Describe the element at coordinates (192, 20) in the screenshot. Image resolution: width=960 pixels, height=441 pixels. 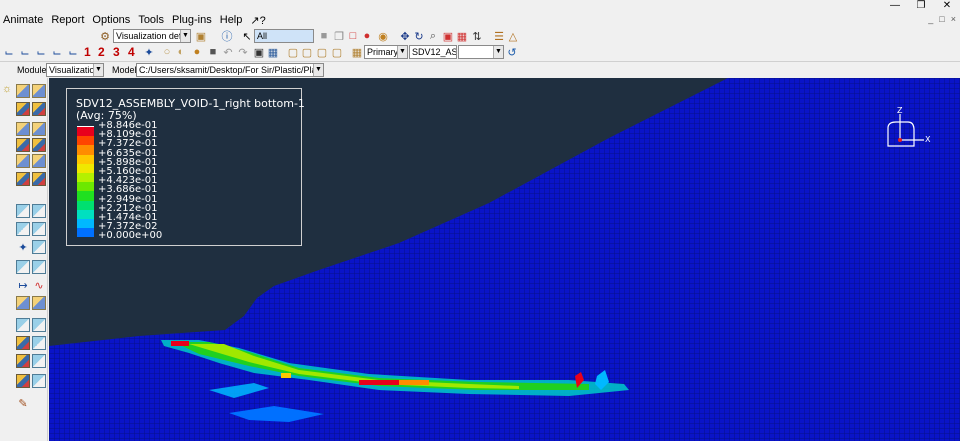
I see `menu-plugins: Plug-ins` at that location.